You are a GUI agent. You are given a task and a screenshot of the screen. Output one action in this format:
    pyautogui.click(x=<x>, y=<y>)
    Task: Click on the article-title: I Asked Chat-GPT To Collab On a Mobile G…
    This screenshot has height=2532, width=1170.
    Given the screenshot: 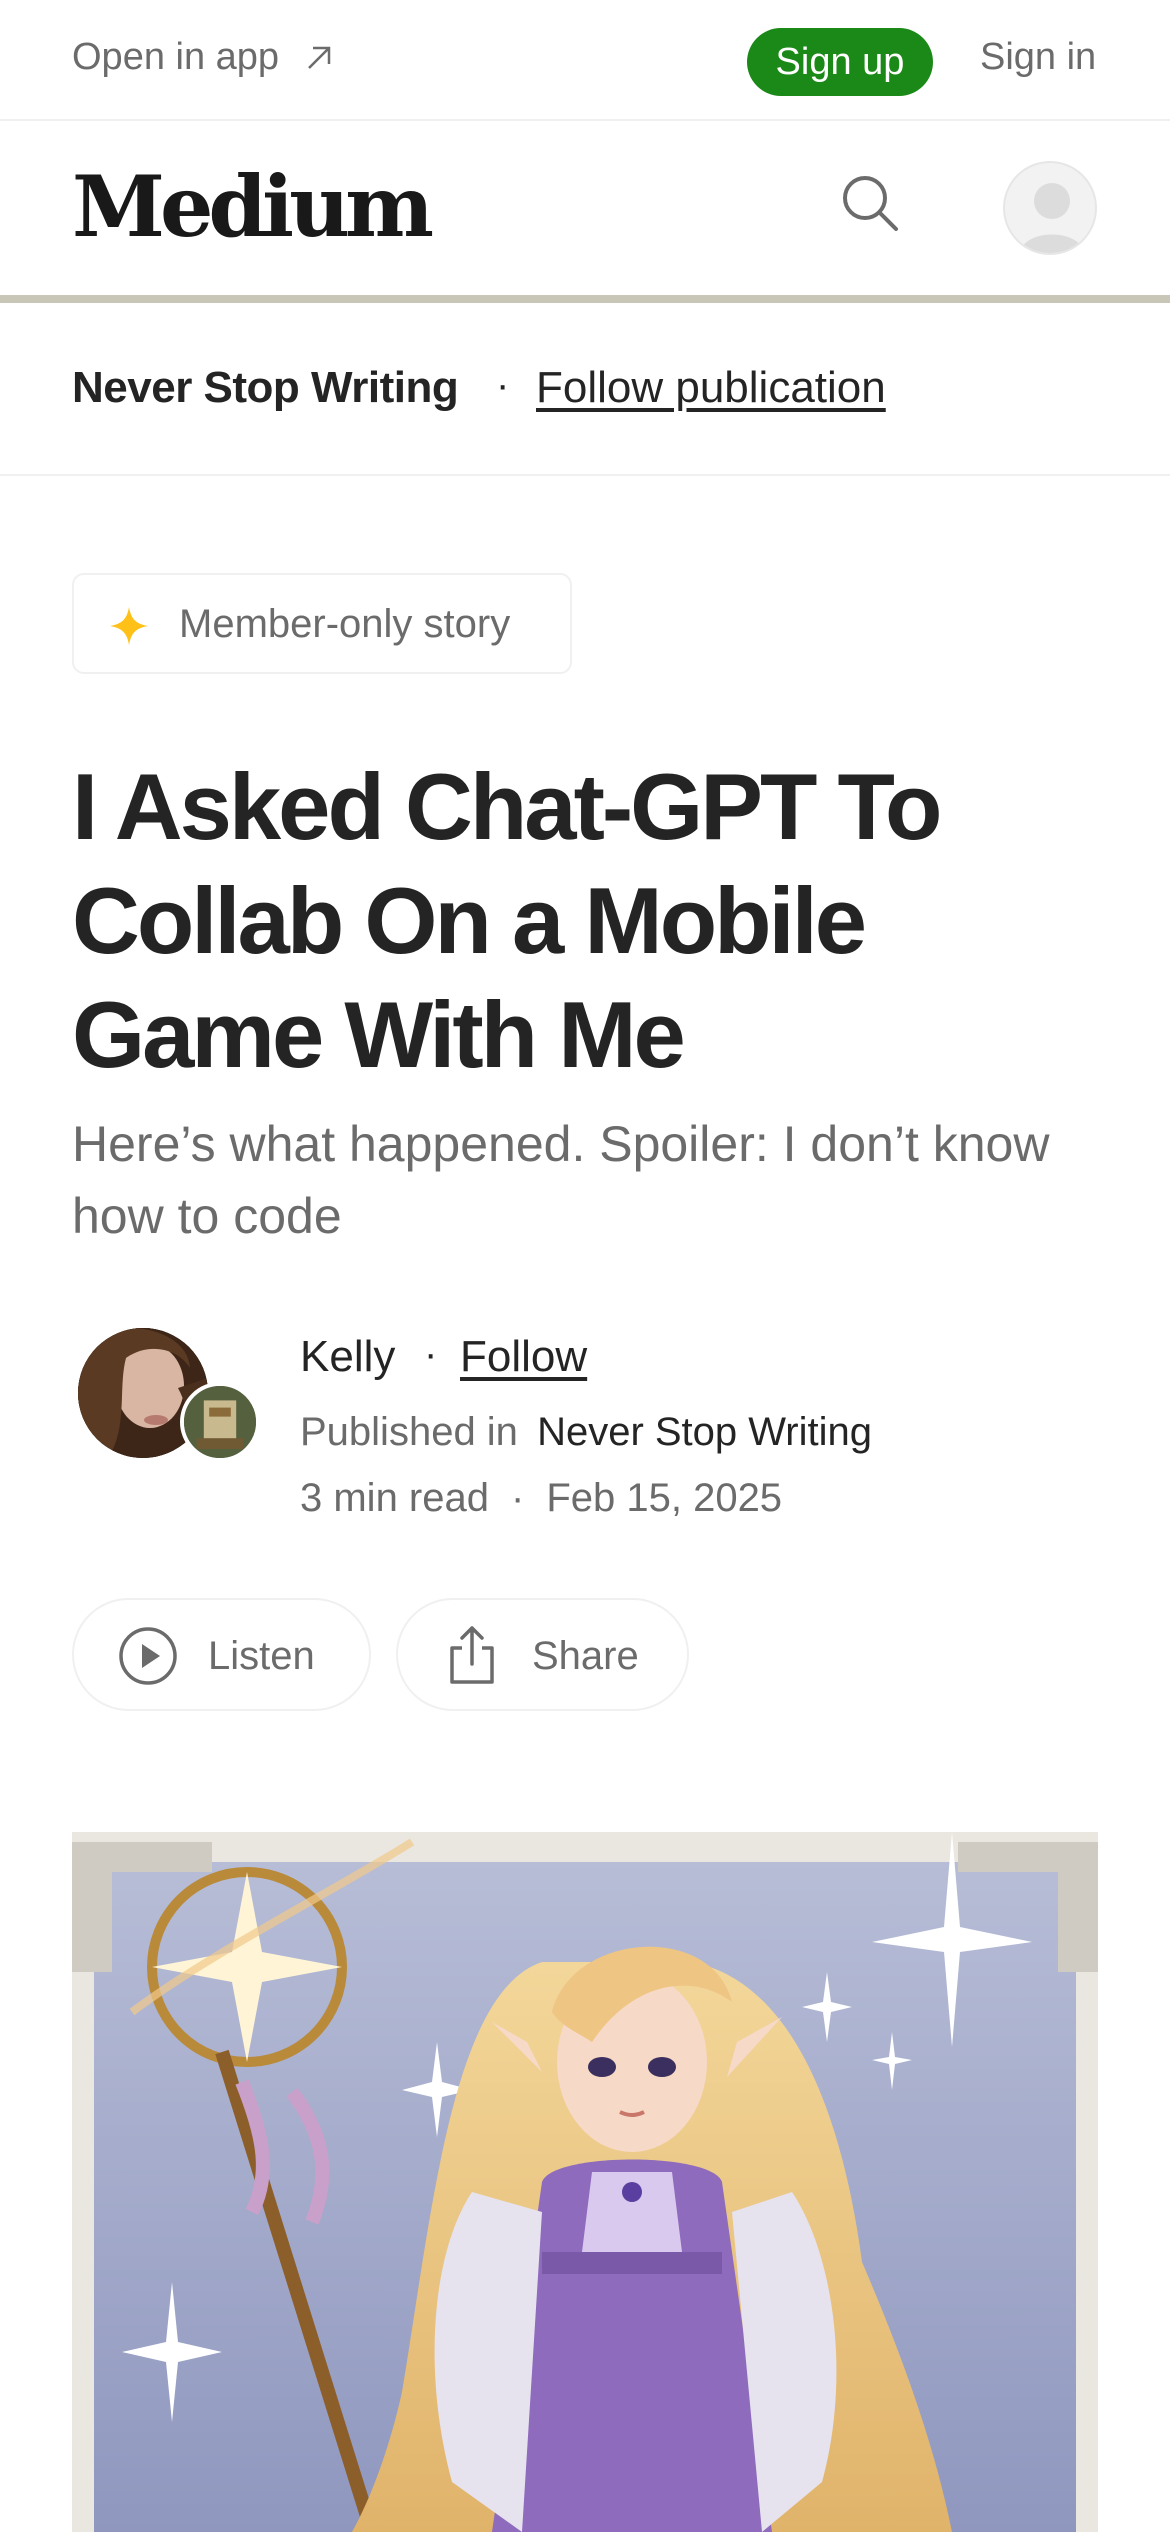 What is the action you would take?
    pyautogui.click(x=507, y=920)
    